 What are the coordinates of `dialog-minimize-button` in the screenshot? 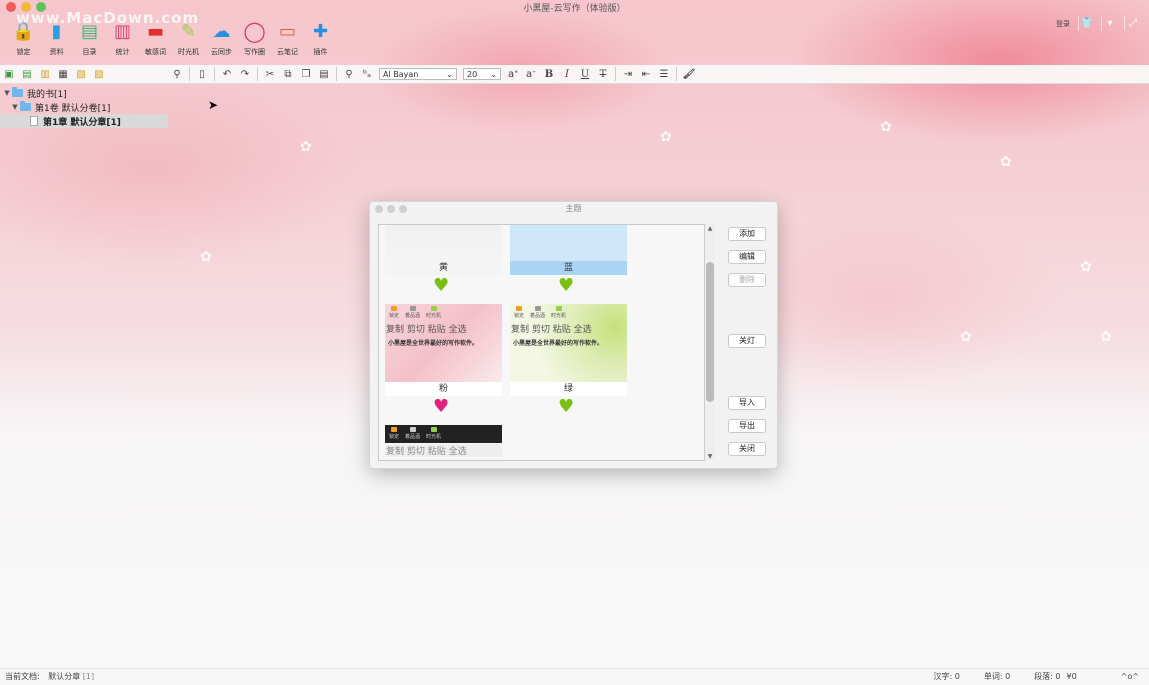 It's located at (391, 209).